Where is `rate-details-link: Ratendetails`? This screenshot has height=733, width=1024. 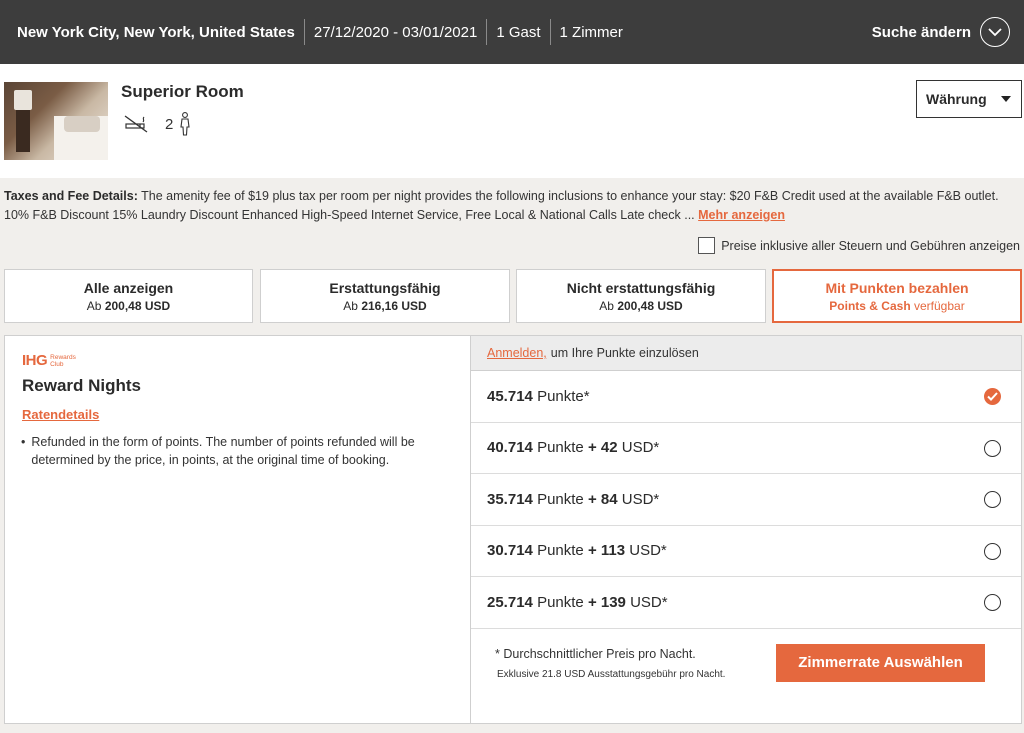
rate-details-link: Ratendetails is located at coordinates (60, 414).